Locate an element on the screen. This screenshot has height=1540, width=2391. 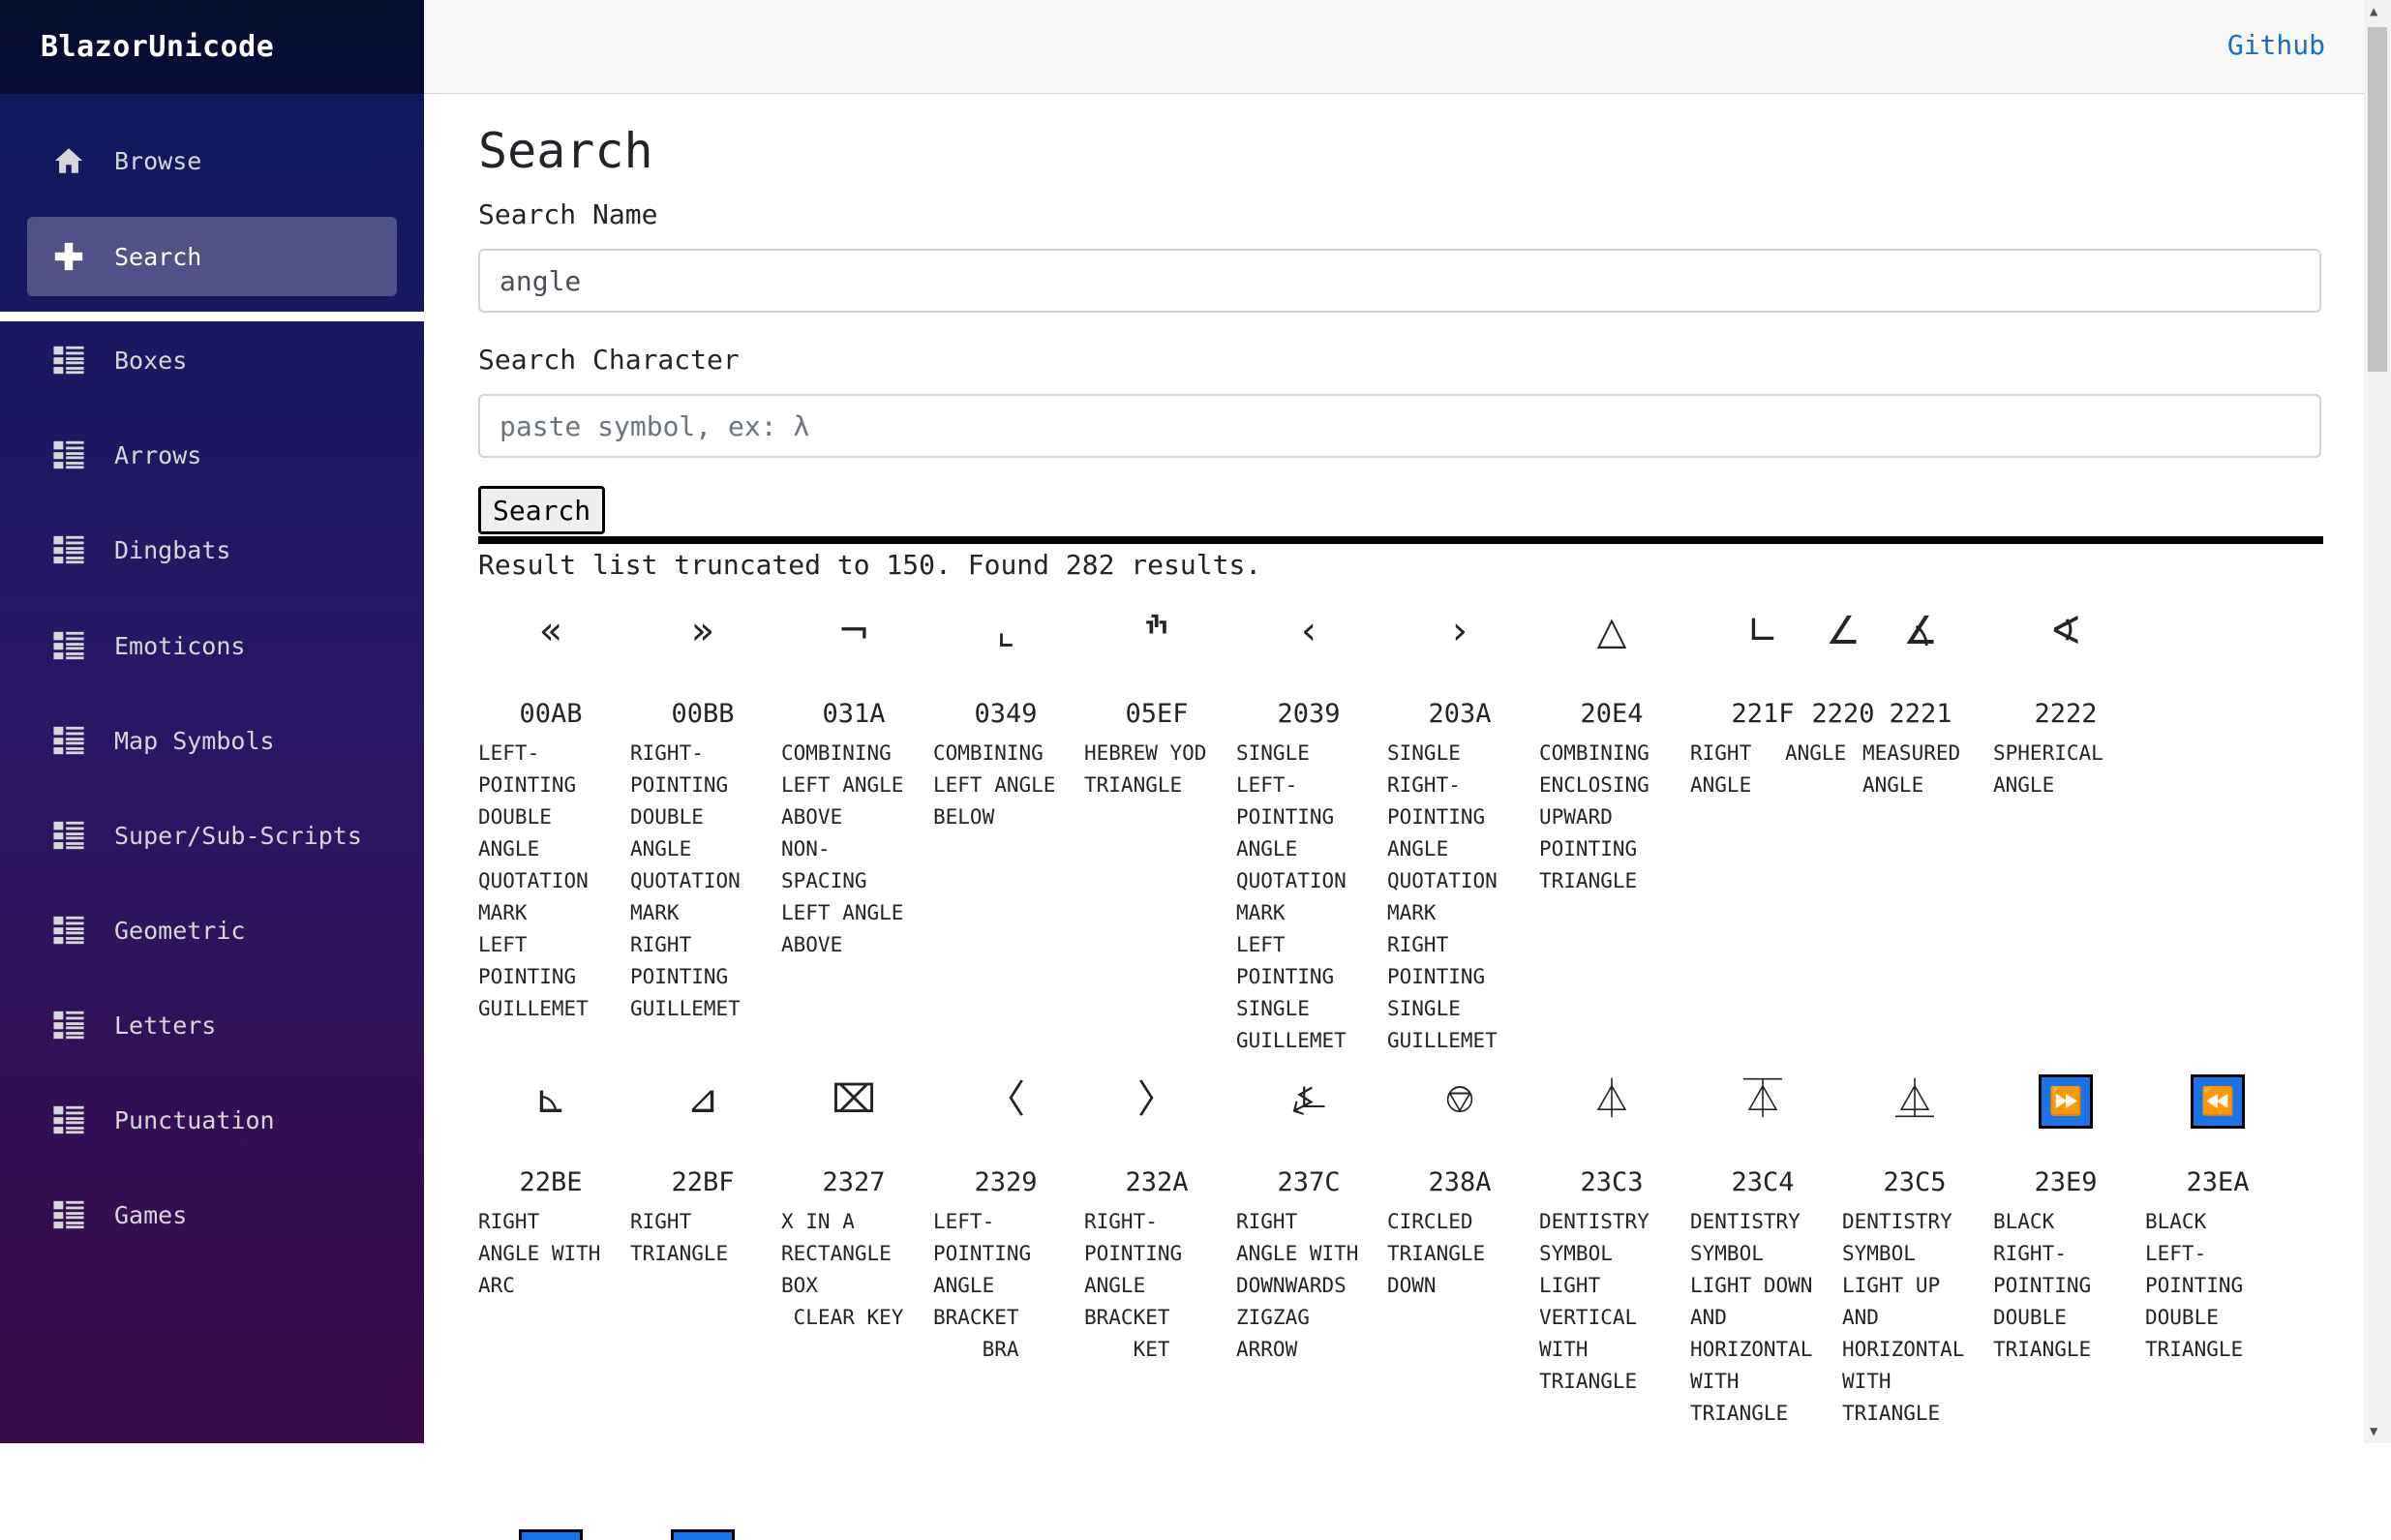
nav-item-label: Map Symbols is located at coordinates (194, 740).